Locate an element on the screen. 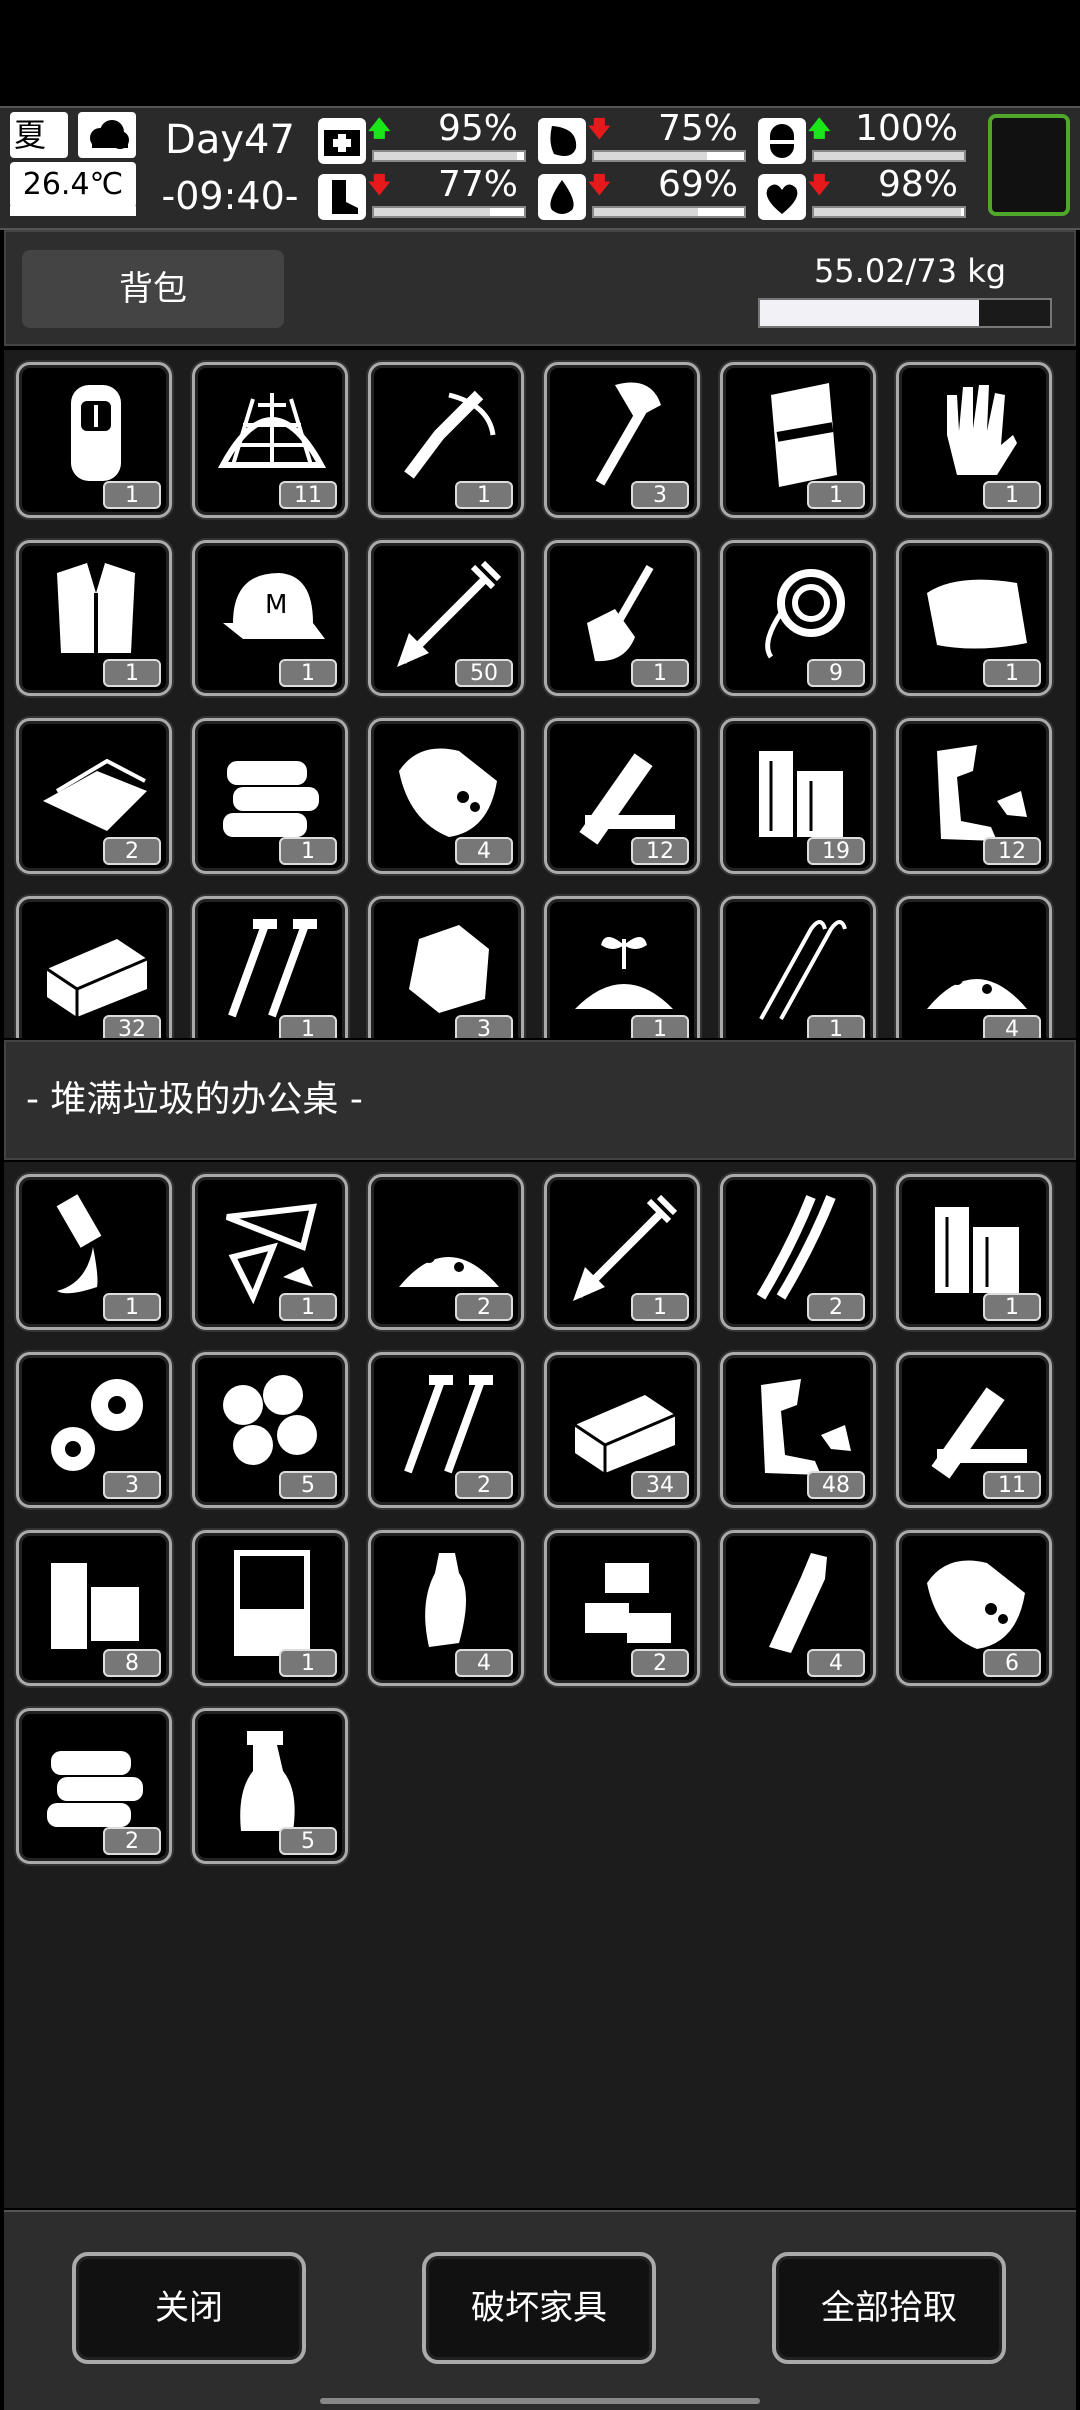 The image size is (1080, 2410). season-indicator: 夏 is located at coordinates (39, 135).